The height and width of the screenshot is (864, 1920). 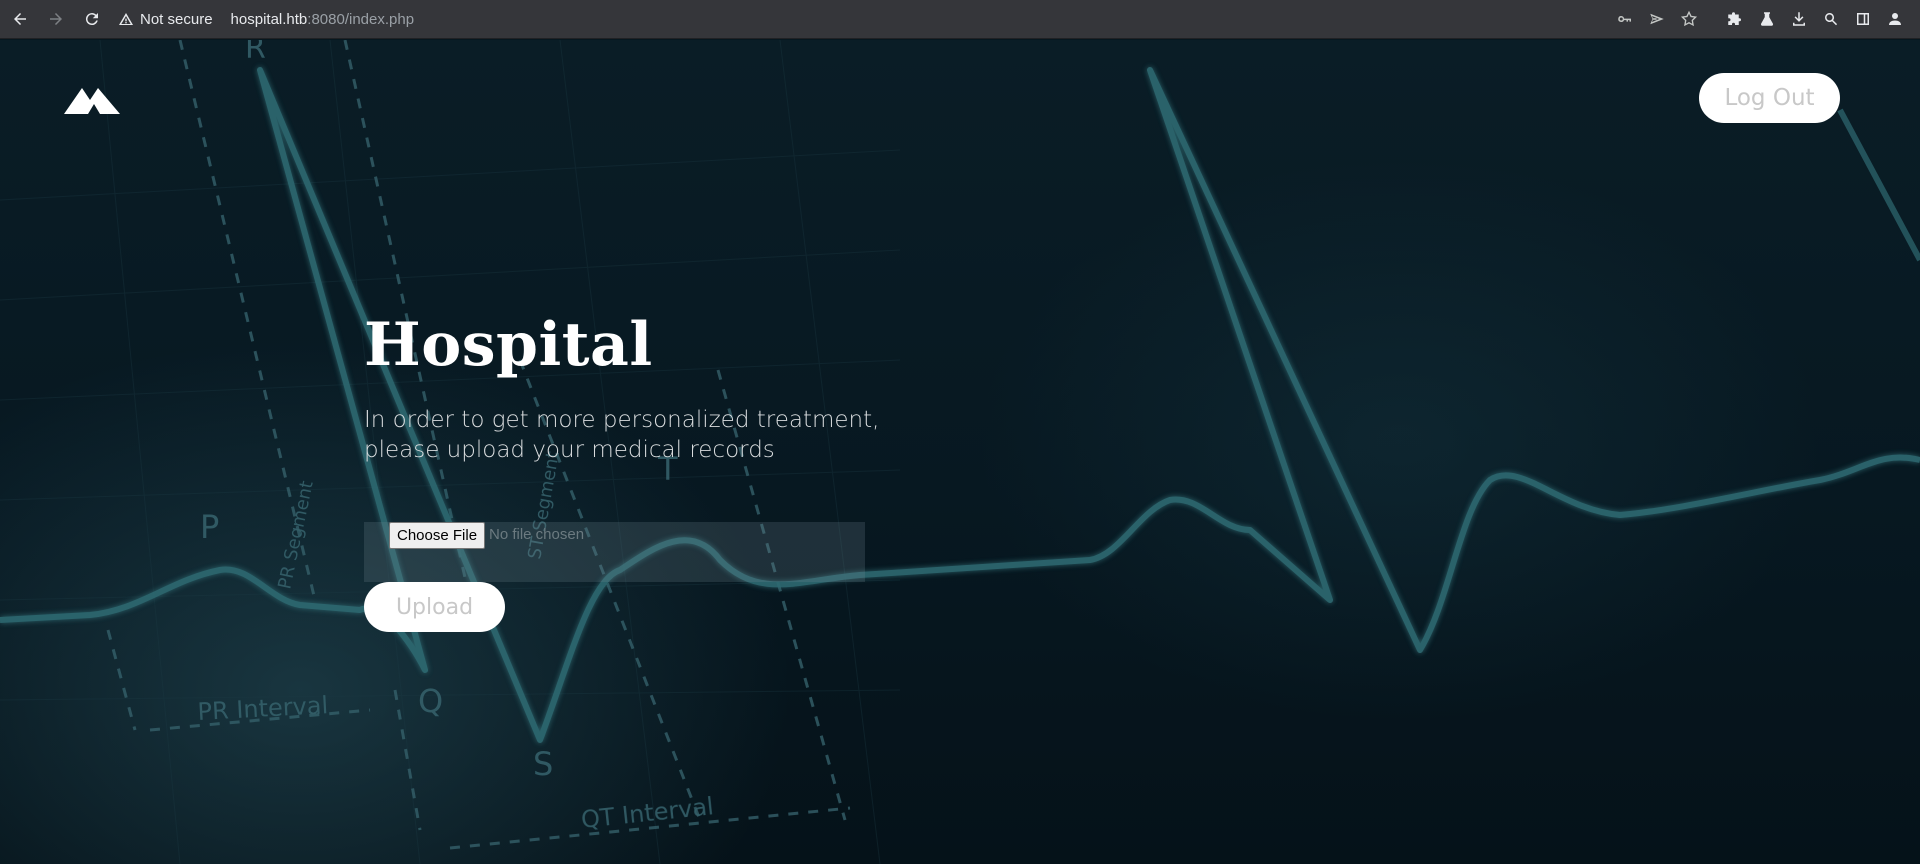 What do you see at coordinates (960, 19) in the screenshot?
I see `browser-toolbar: Not secure hospital.htb:8080/index.php` at bounding box center [960, 19].